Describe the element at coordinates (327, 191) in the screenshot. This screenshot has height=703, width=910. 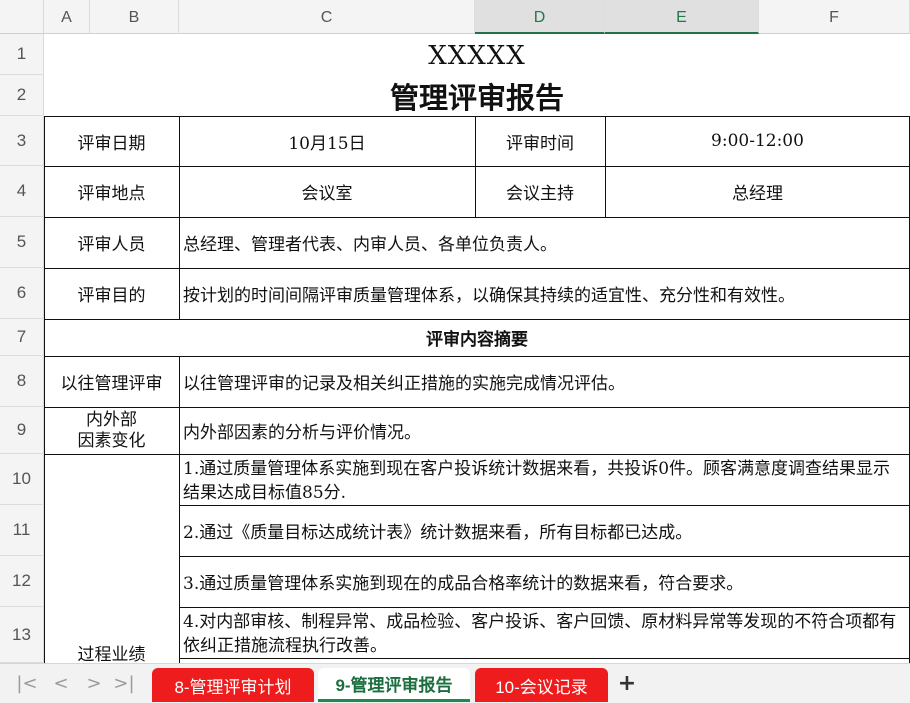
I see `place-value: 会议室` at that location.